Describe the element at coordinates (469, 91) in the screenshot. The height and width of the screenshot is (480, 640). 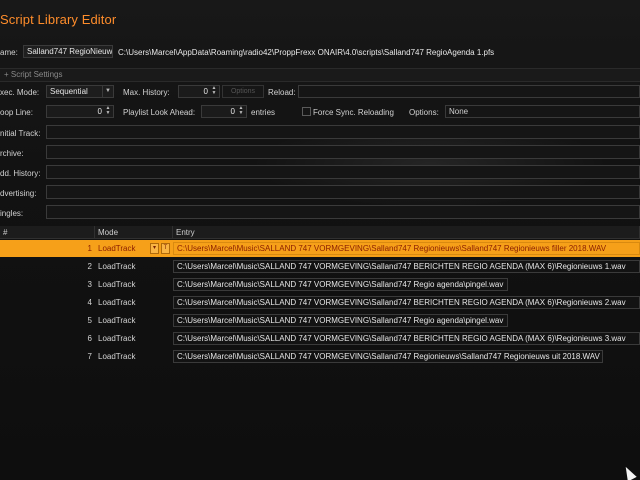
I see `reload-field` at that location.